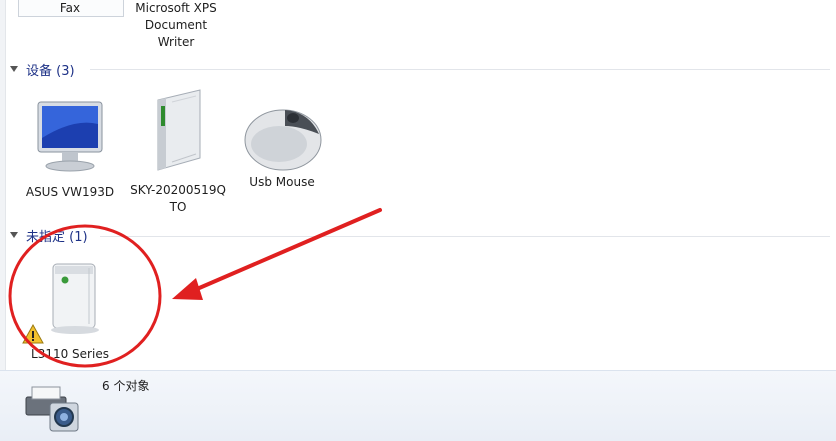  I want to click on device-label: Usb Mouse, so click(282, 182).